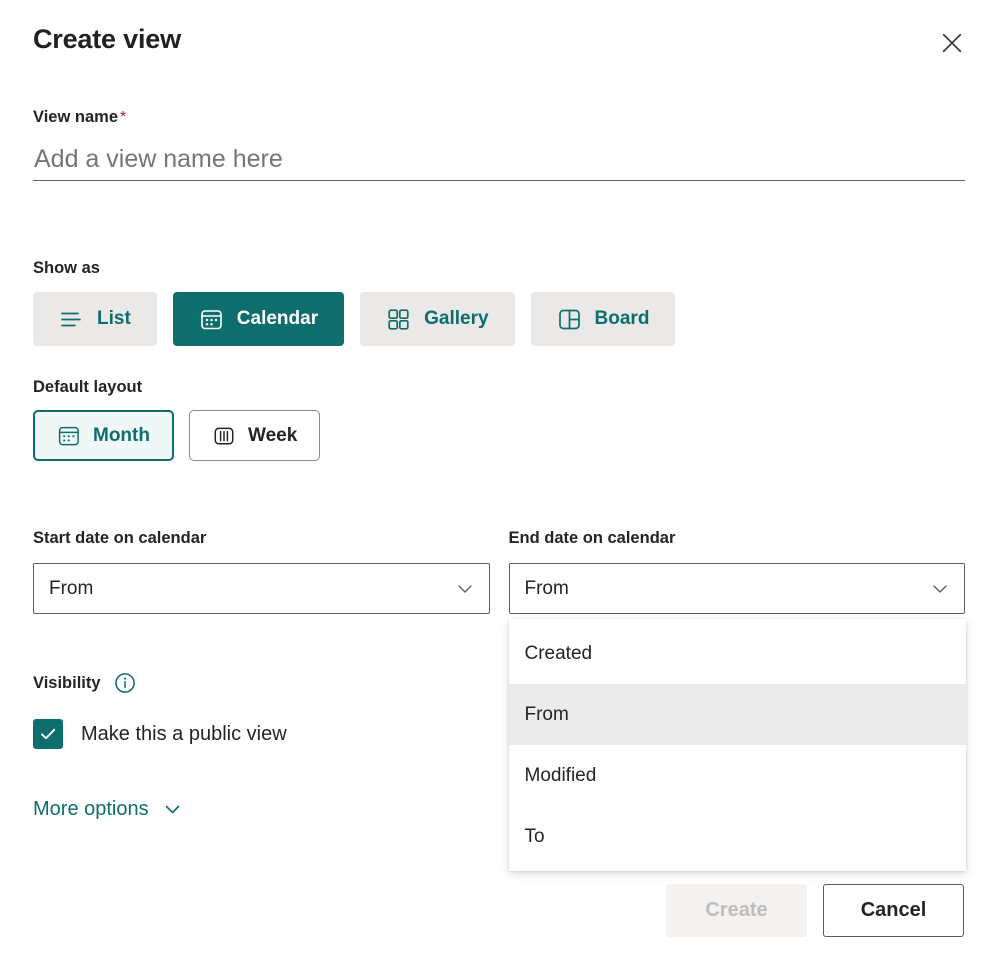 This screenshot has width=999, height=967. I want to click on show-as-option-calendar-label: Calendar, so click(277, 318).